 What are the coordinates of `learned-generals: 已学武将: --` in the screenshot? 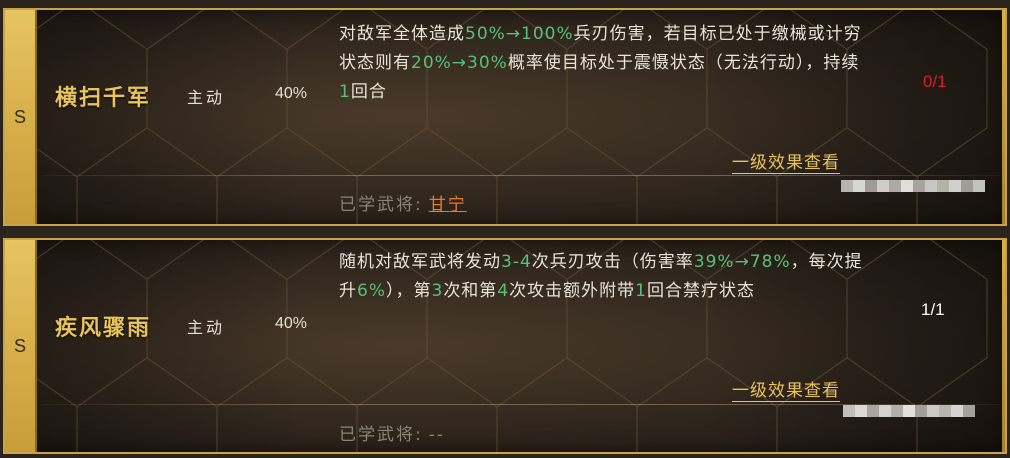 It's located at (392, 432).